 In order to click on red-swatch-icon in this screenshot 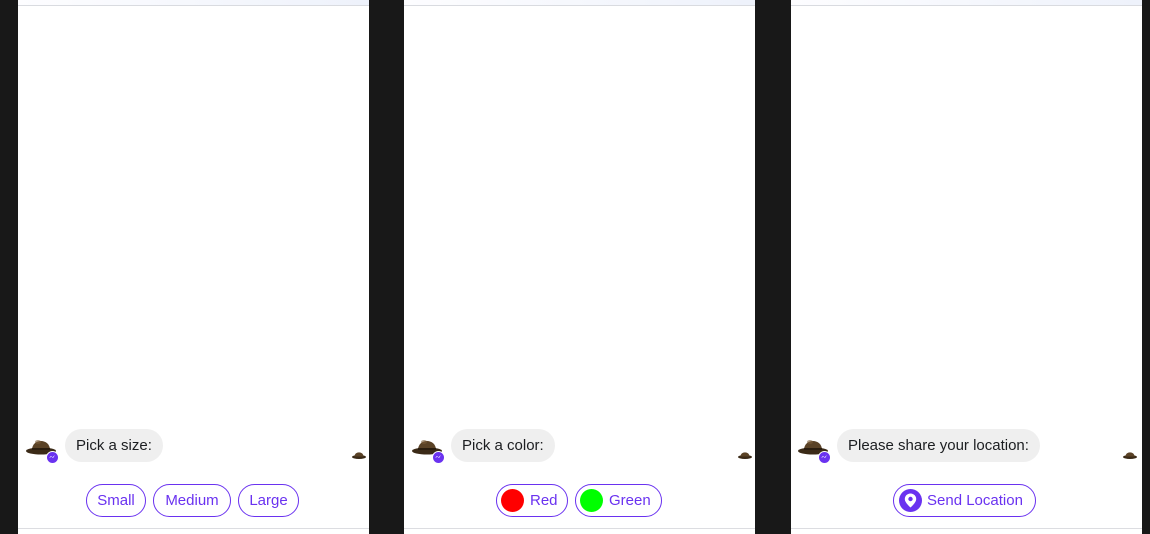, I will do `click(512, 500)`.